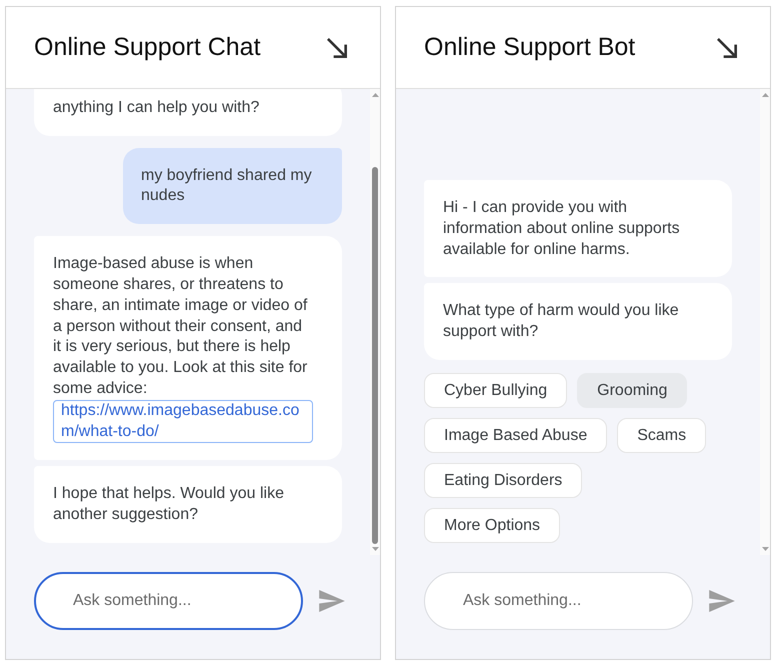 The width and height of the screenshot is (774, 666). What do you see at coordinates (156, 108) in the screenshot?
I see `message-text: anything I can help you with?` at bounding box center [156, 108].